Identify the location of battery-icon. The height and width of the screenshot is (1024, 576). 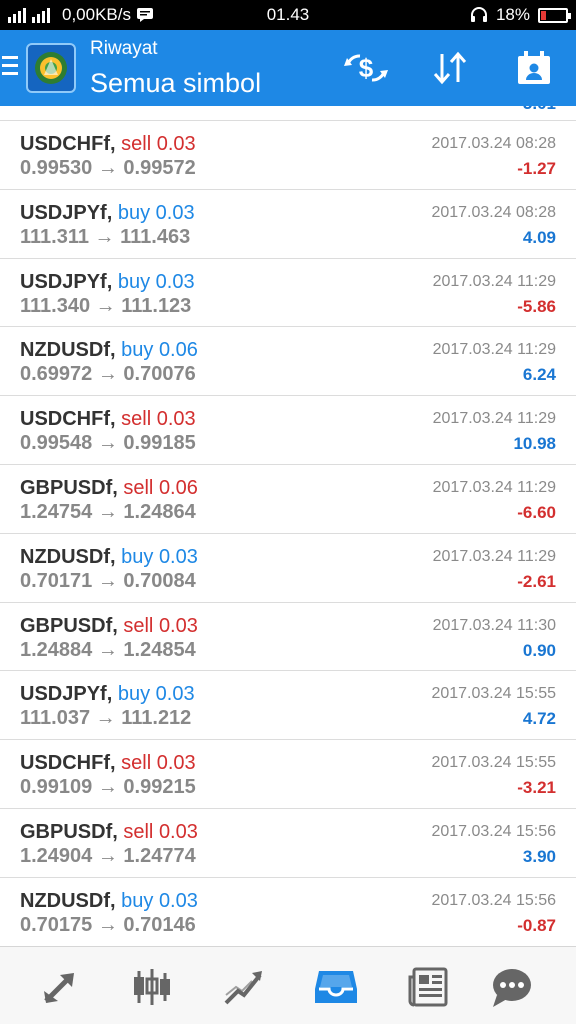
(554, 15).